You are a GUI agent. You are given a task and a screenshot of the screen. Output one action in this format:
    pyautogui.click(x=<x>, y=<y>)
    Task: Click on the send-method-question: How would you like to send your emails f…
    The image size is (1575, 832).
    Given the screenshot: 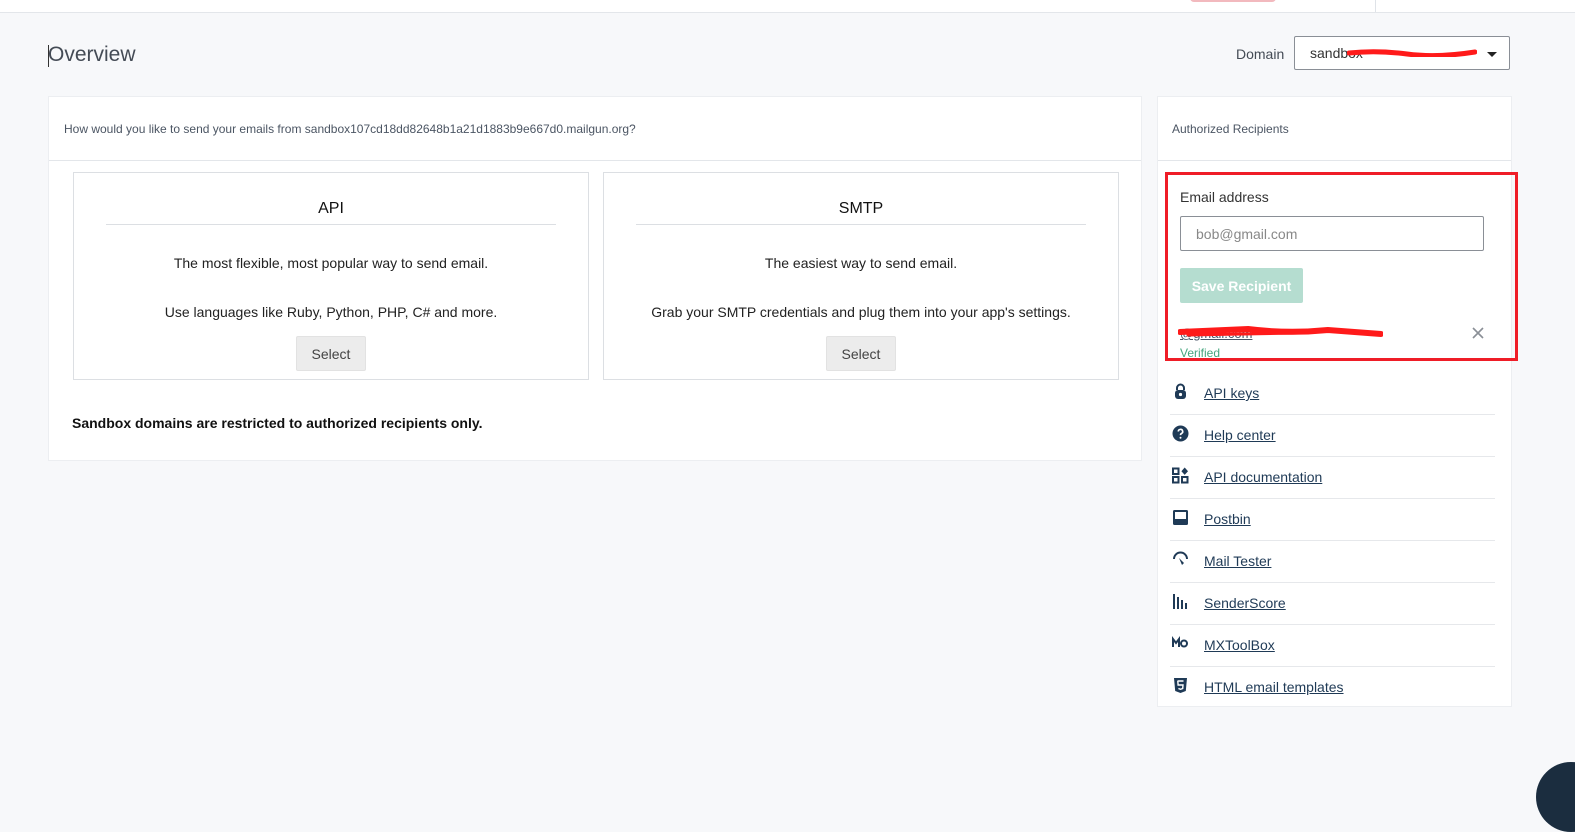 What is the action you would take?
    pyautogui.click(x=350, y=129)
    